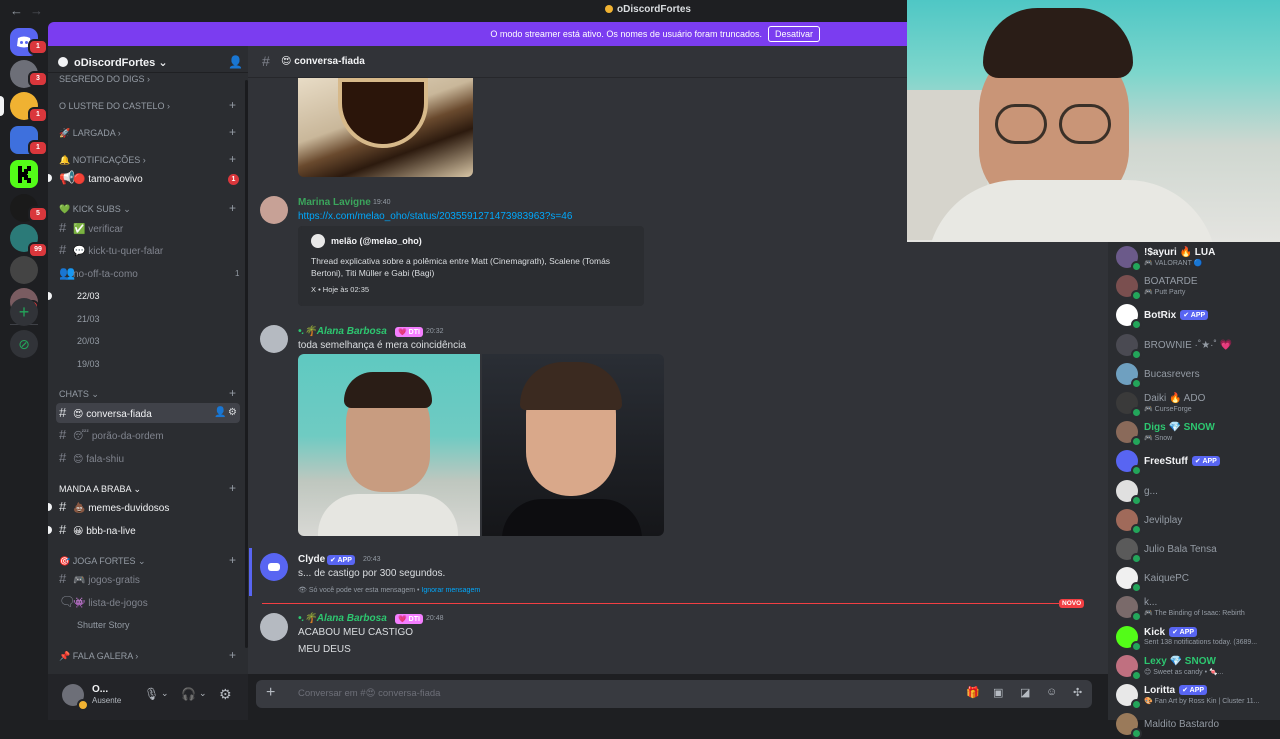 The image size is (1280, 739). I want to click on microphone-icon: 🎙, so click(151, 694).